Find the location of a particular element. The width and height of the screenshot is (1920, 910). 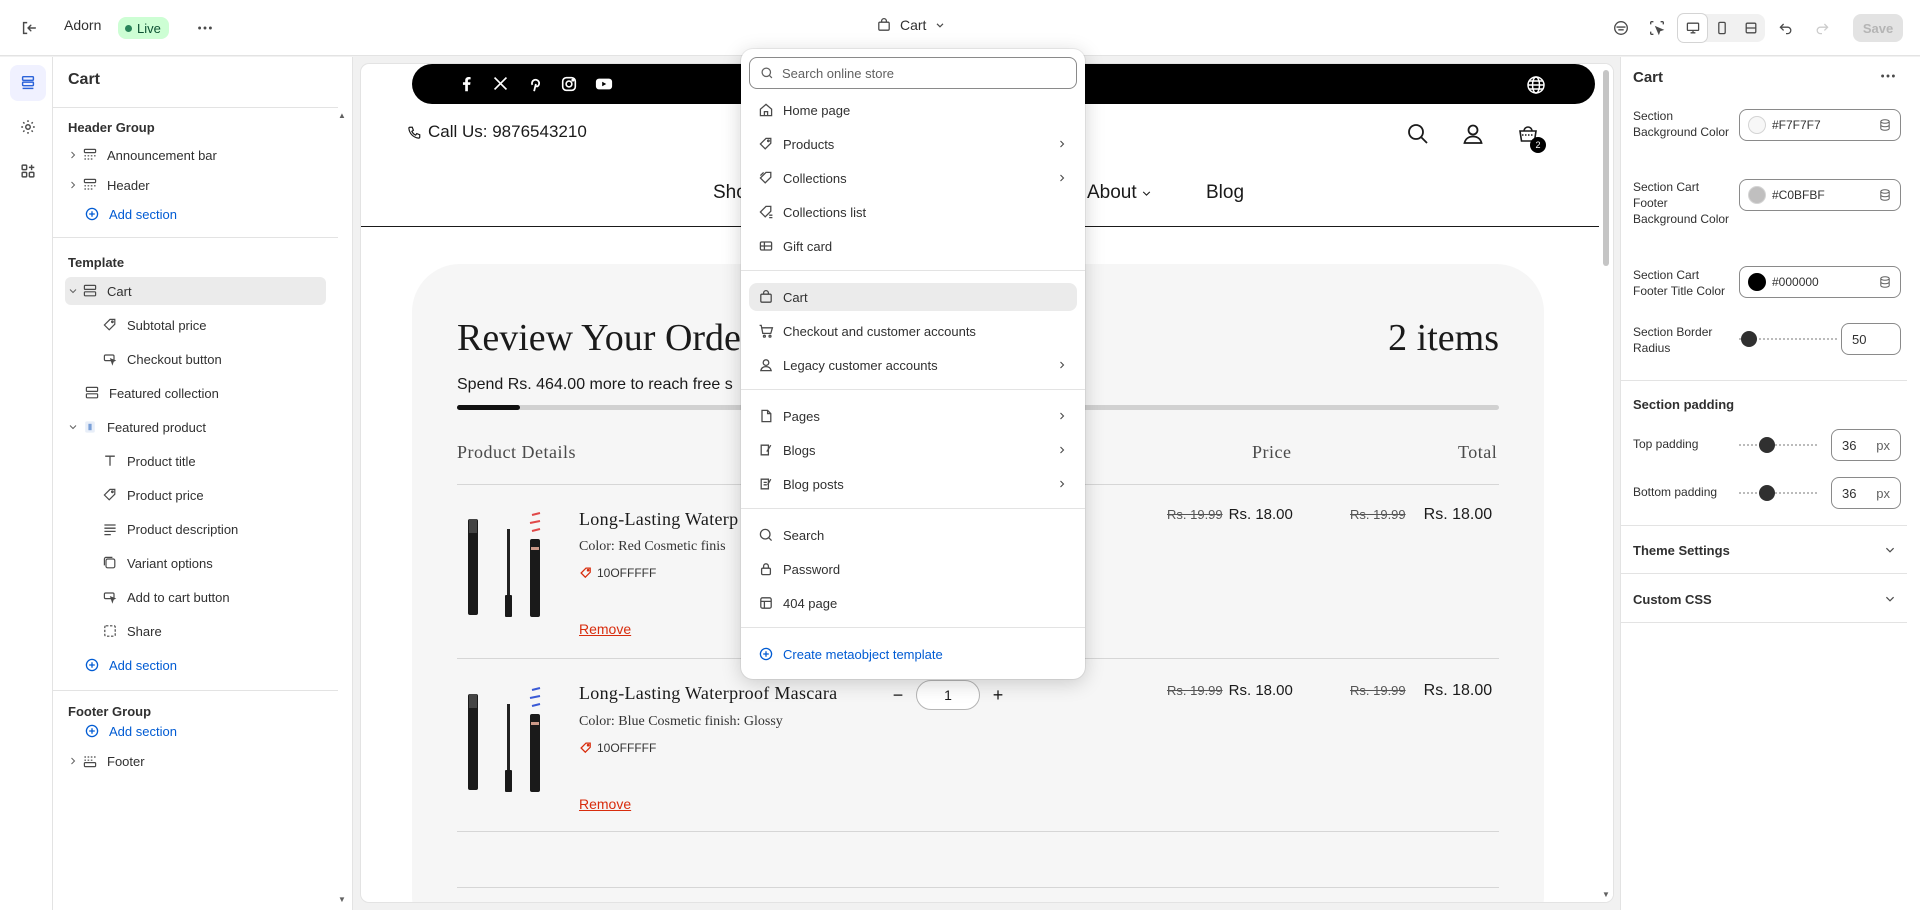

footer-title-field: #000000 is located at coordinates (1820, 282).